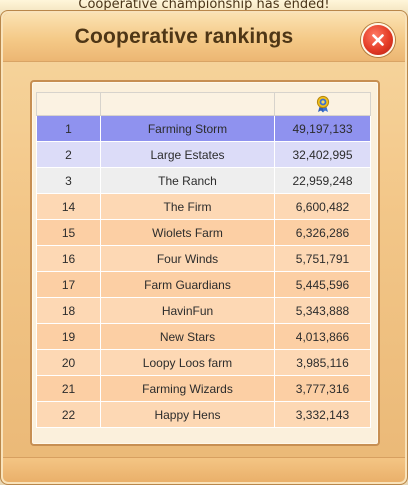 Image resolution: width=408 pixels, height=485 pixels. What do you see at coordinates (68, 362) in the screenshot?
I see `rank-cell: 20` at bounding box center [68, 362].